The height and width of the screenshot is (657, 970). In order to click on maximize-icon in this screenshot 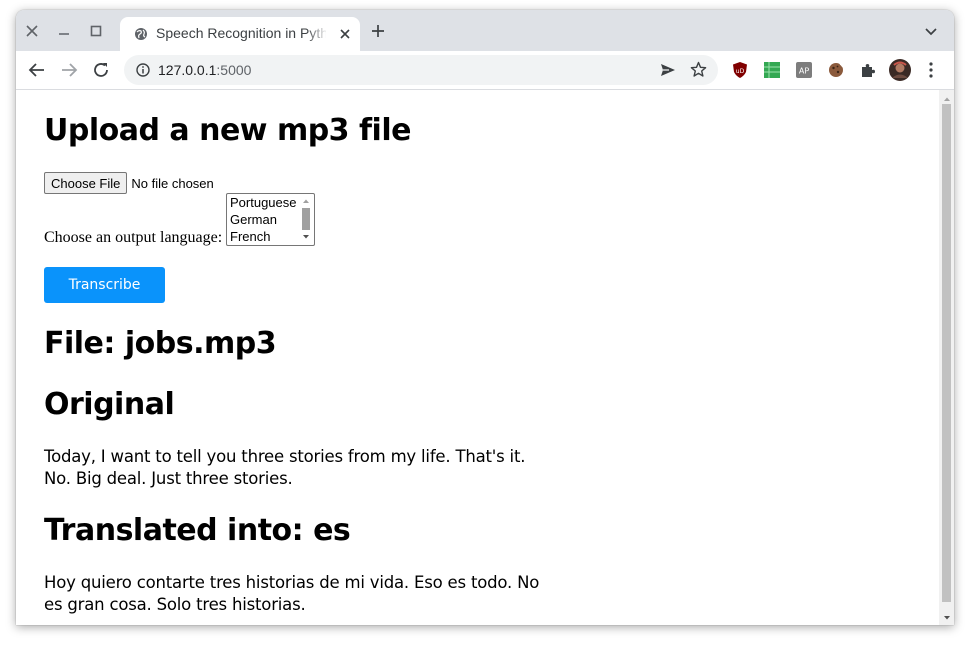, I will do `click(96, 30)`.